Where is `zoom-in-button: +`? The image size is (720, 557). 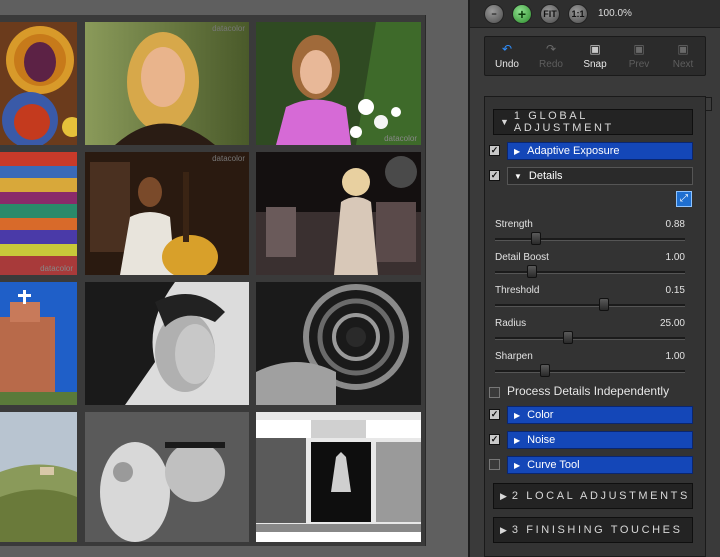
zoom-in-button: + is located at coordinates (522, 14).